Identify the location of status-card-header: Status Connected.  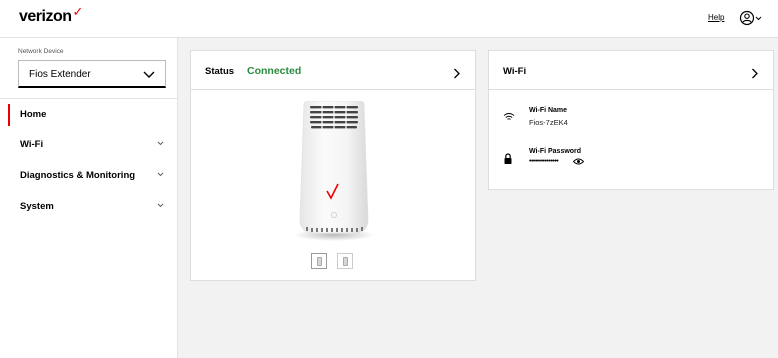
(333, 70).